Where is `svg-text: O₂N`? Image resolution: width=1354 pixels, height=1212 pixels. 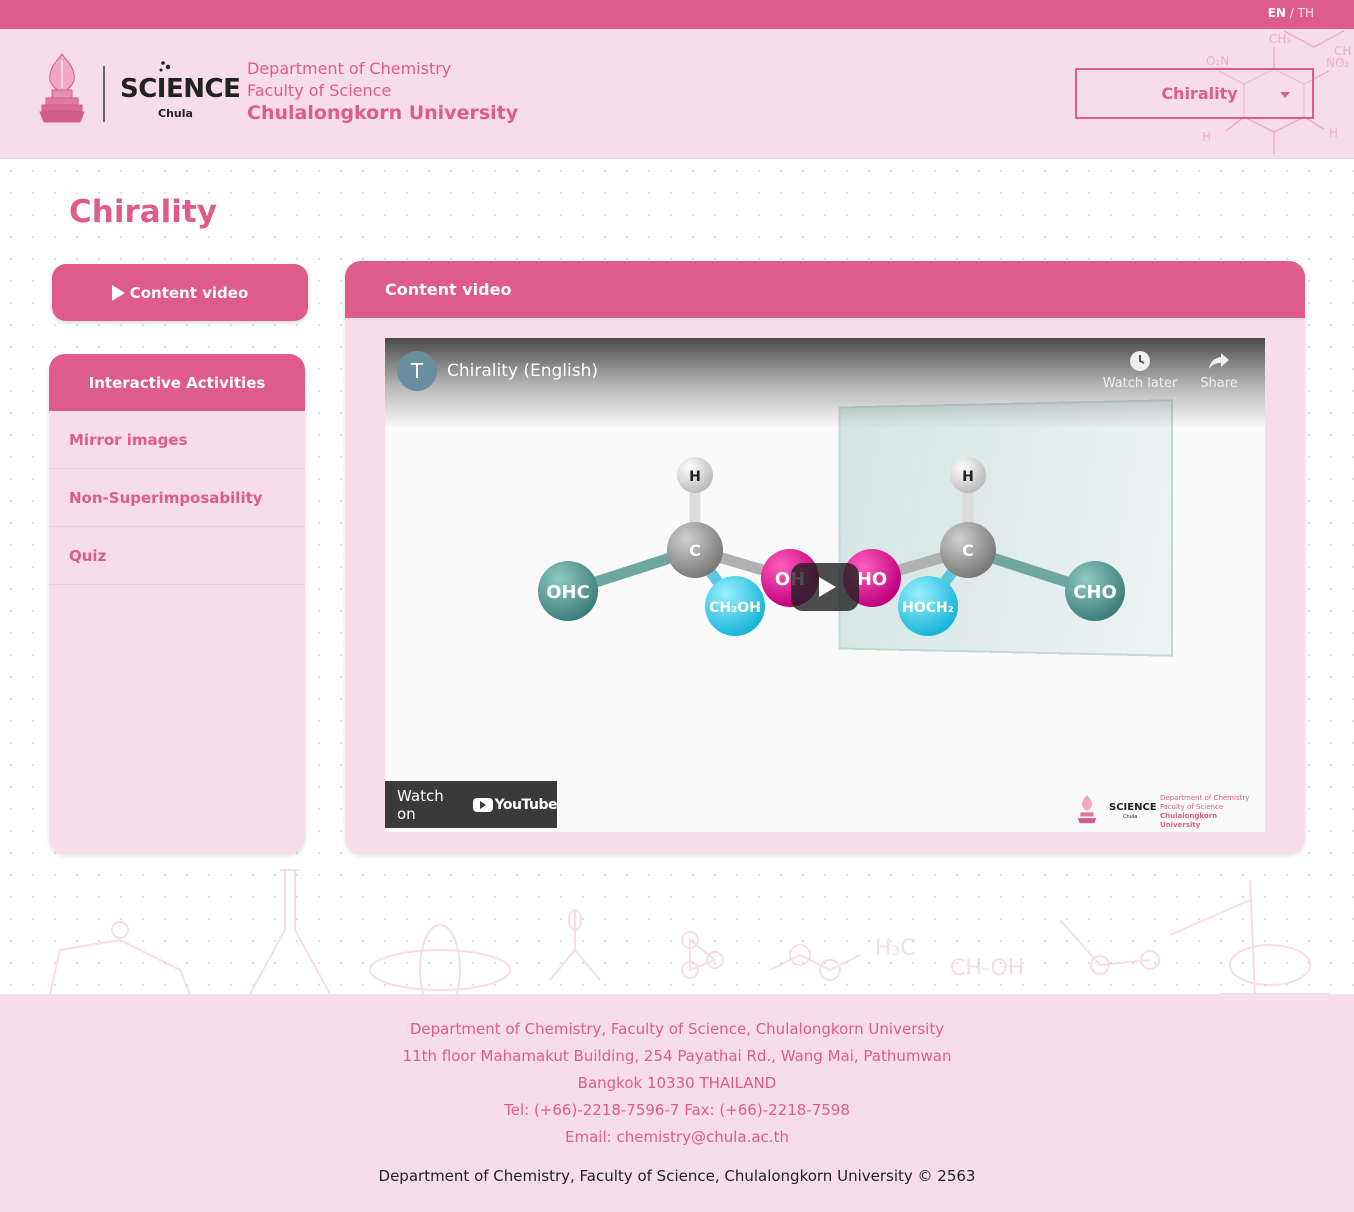
svg-text: O₂N is located at coordinates (1217, 61).